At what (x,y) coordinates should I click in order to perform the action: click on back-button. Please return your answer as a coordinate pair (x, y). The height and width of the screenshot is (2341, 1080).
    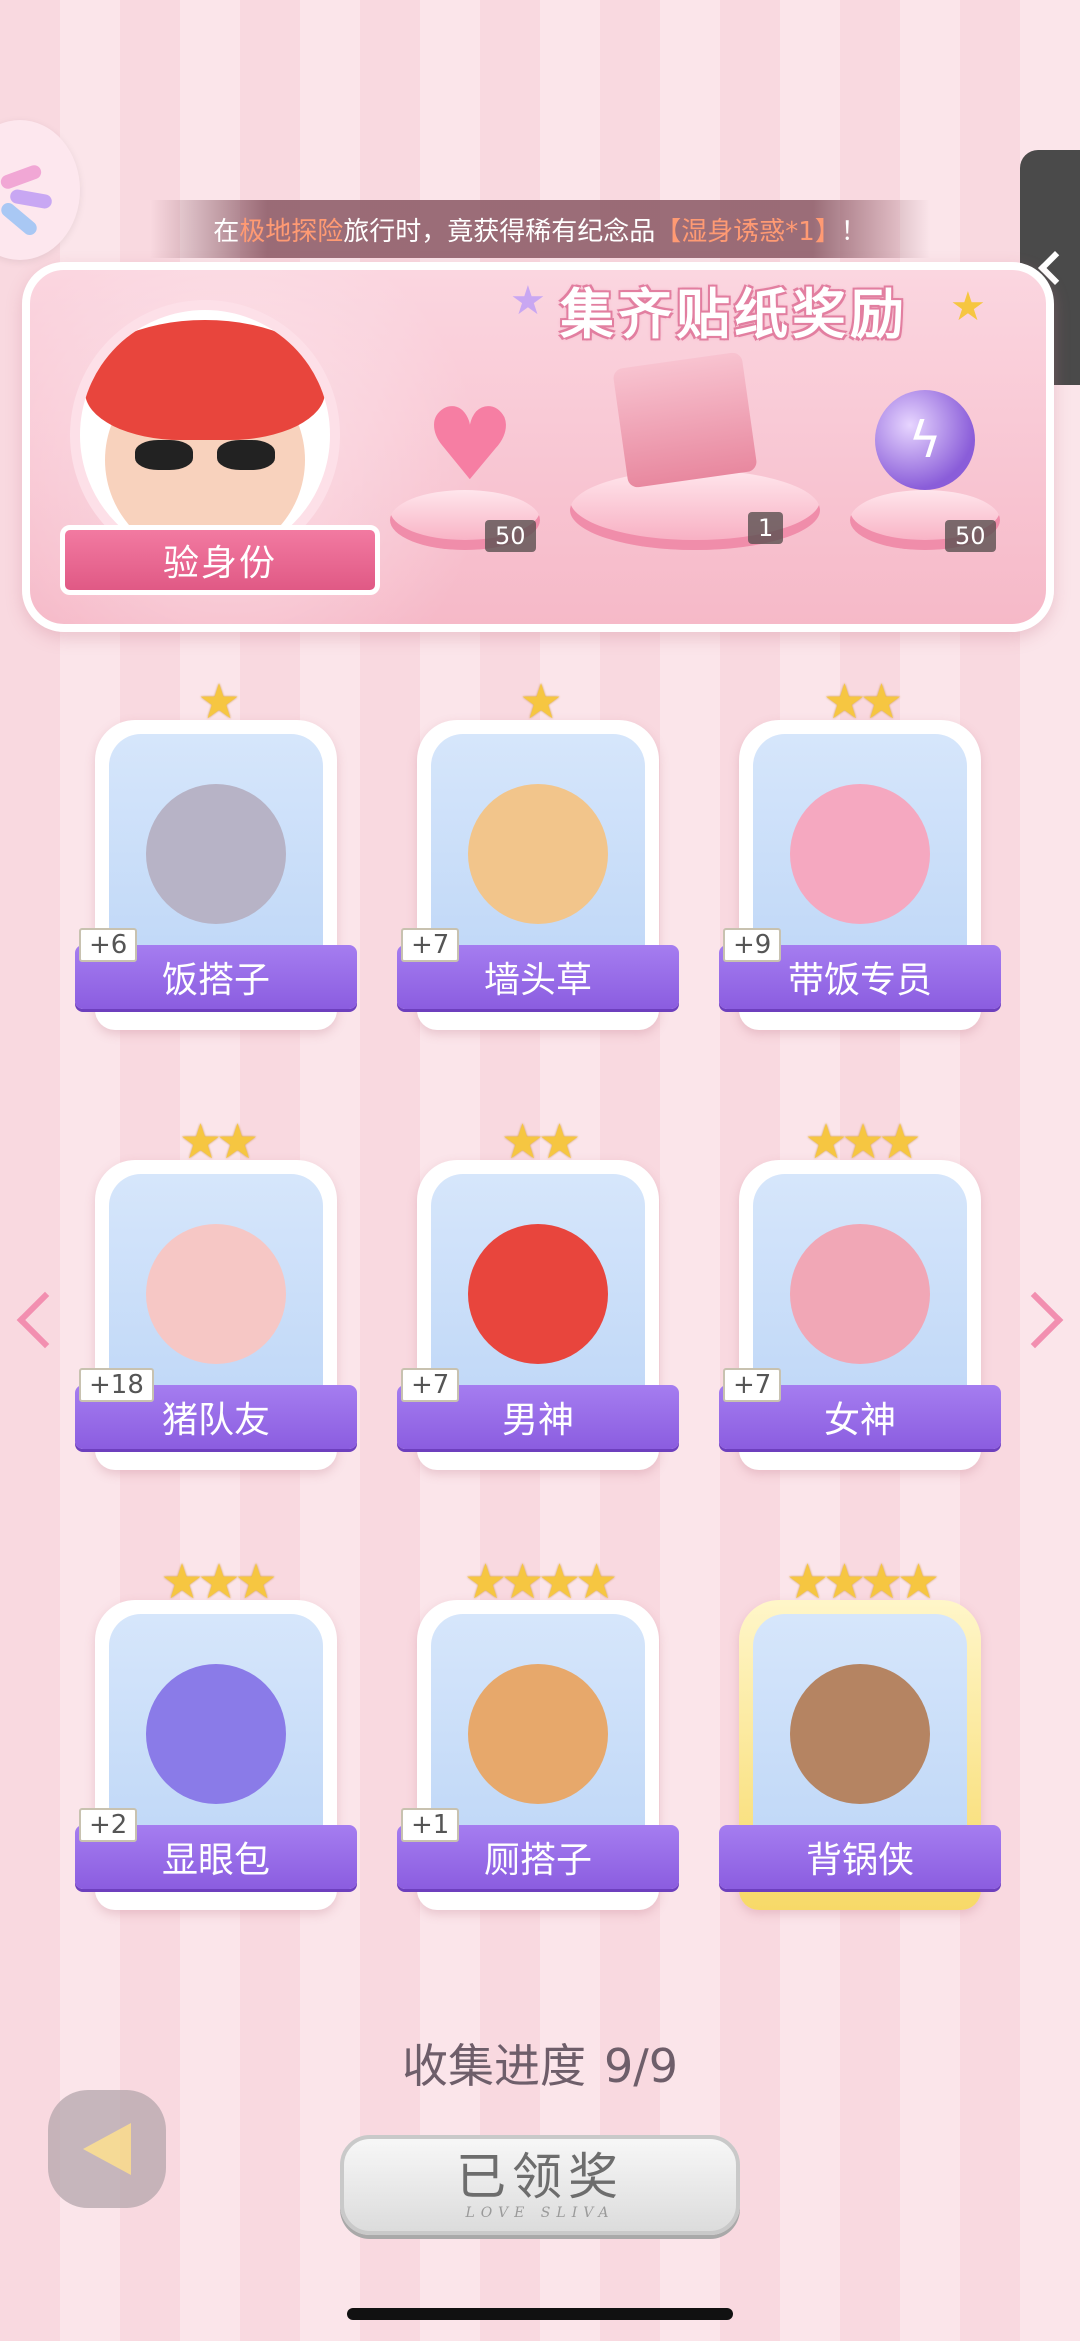
    Looking at the image, I should click on (107, 2149).